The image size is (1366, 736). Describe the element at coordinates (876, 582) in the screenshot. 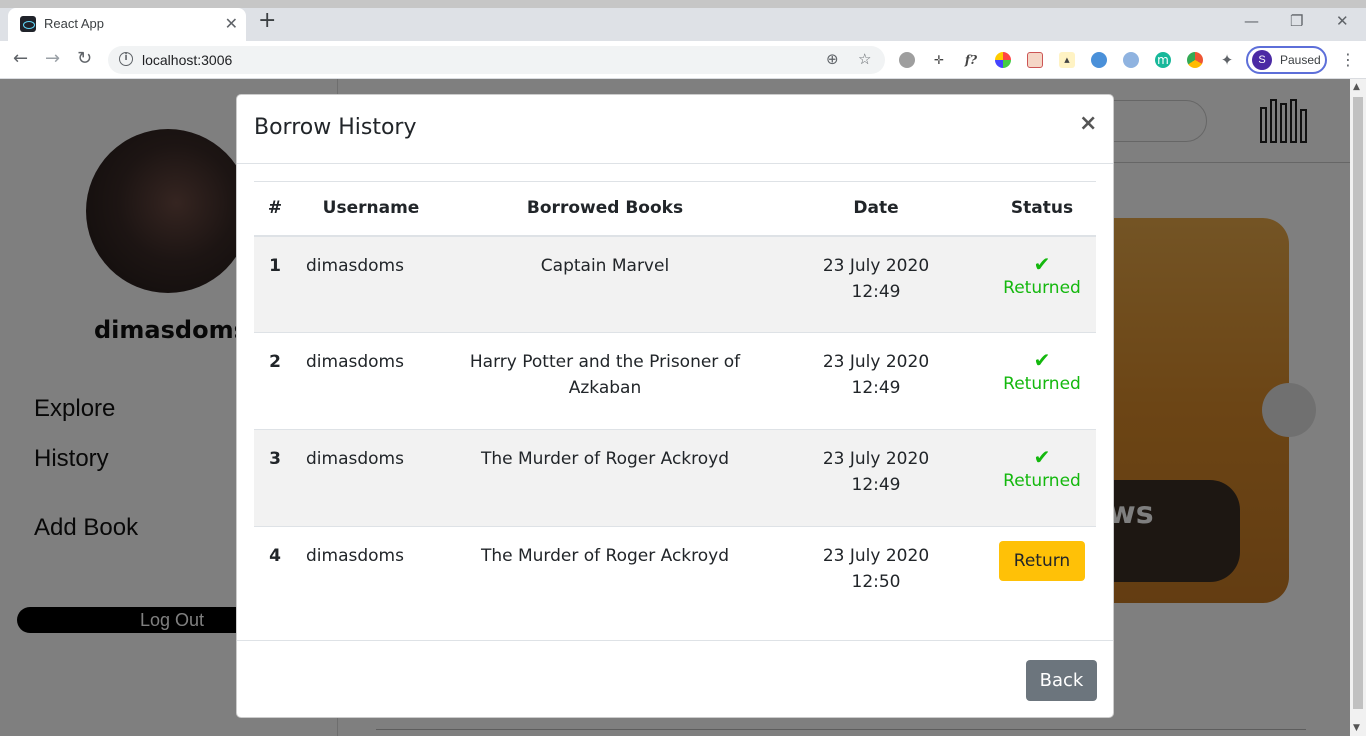

I see `row-date-time: 12:50` at that location.